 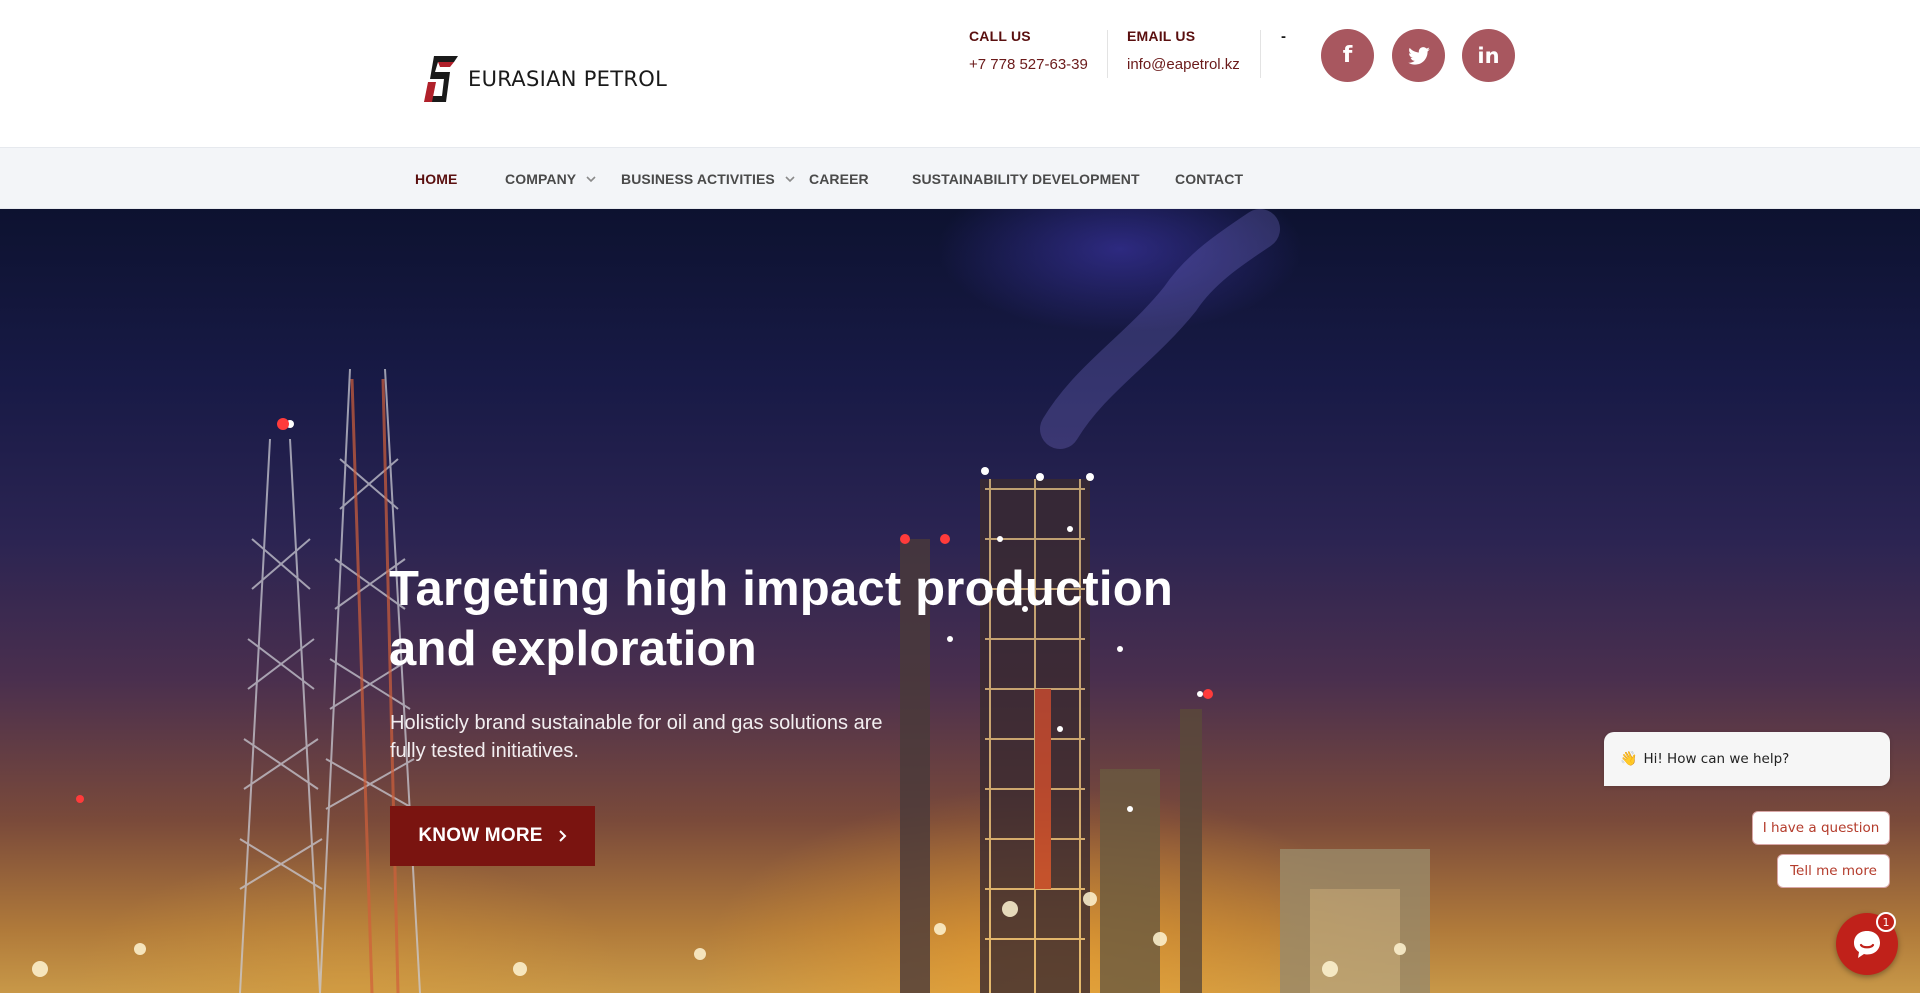 I want to click on logo-text: EURASIAN PETROL, so click(x=568, y=79).